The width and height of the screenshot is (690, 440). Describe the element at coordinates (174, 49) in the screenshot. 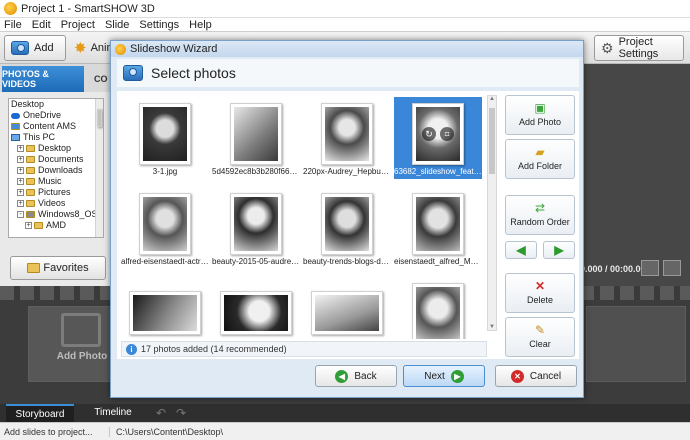

I see `dialog-title: Slideshow Wizard` at that location.